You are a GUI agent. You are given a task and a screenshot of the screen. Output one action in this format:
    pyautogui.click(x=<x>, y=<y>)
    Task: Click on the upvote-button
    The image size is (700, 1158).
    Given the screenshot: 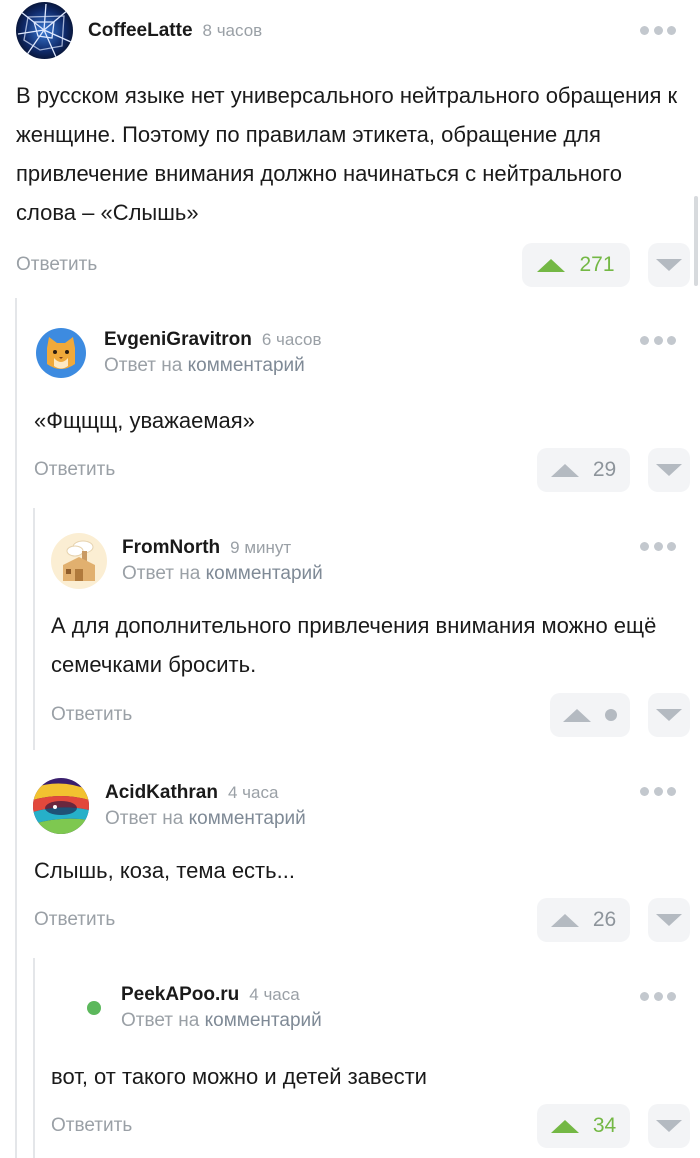 What is the action you would take?
    pyautogui.click(x=590, y=715)
    